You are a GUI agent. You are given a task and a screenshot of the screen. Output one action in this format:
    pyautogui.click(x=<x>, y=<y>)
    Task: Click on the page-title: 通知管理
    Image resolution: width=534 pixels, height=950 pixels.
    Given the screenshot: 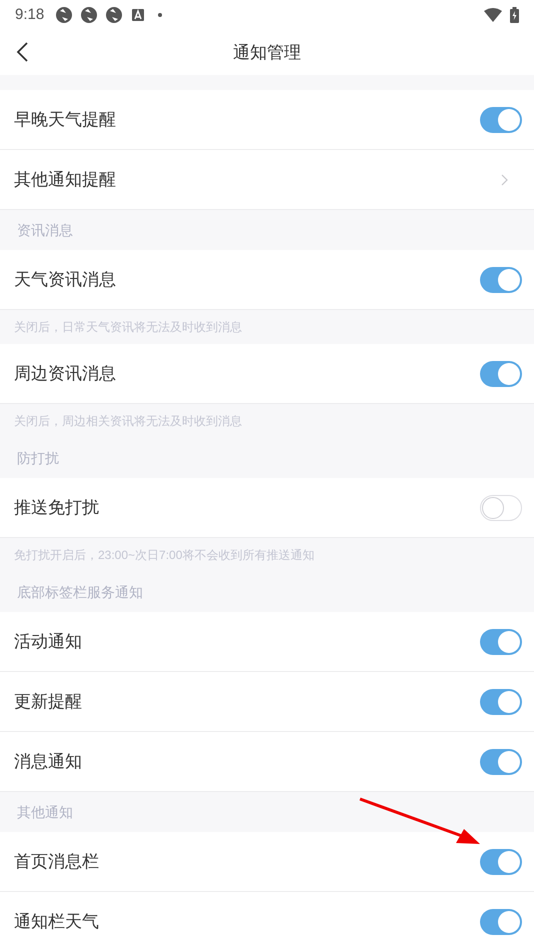 What is the action you would take?
    pyautogui.click(x=267, y=53)
    